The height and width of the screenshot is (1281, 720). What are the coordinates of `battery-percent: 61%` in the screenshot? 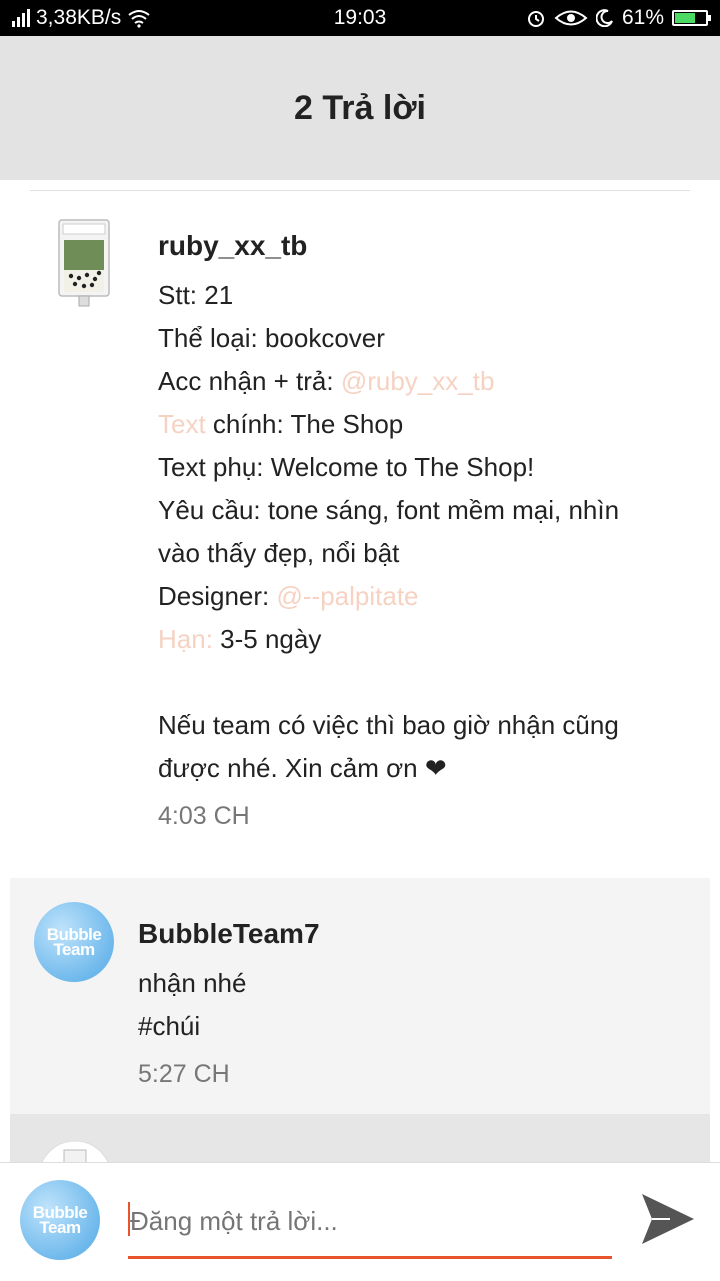 It's located at (642, 17).